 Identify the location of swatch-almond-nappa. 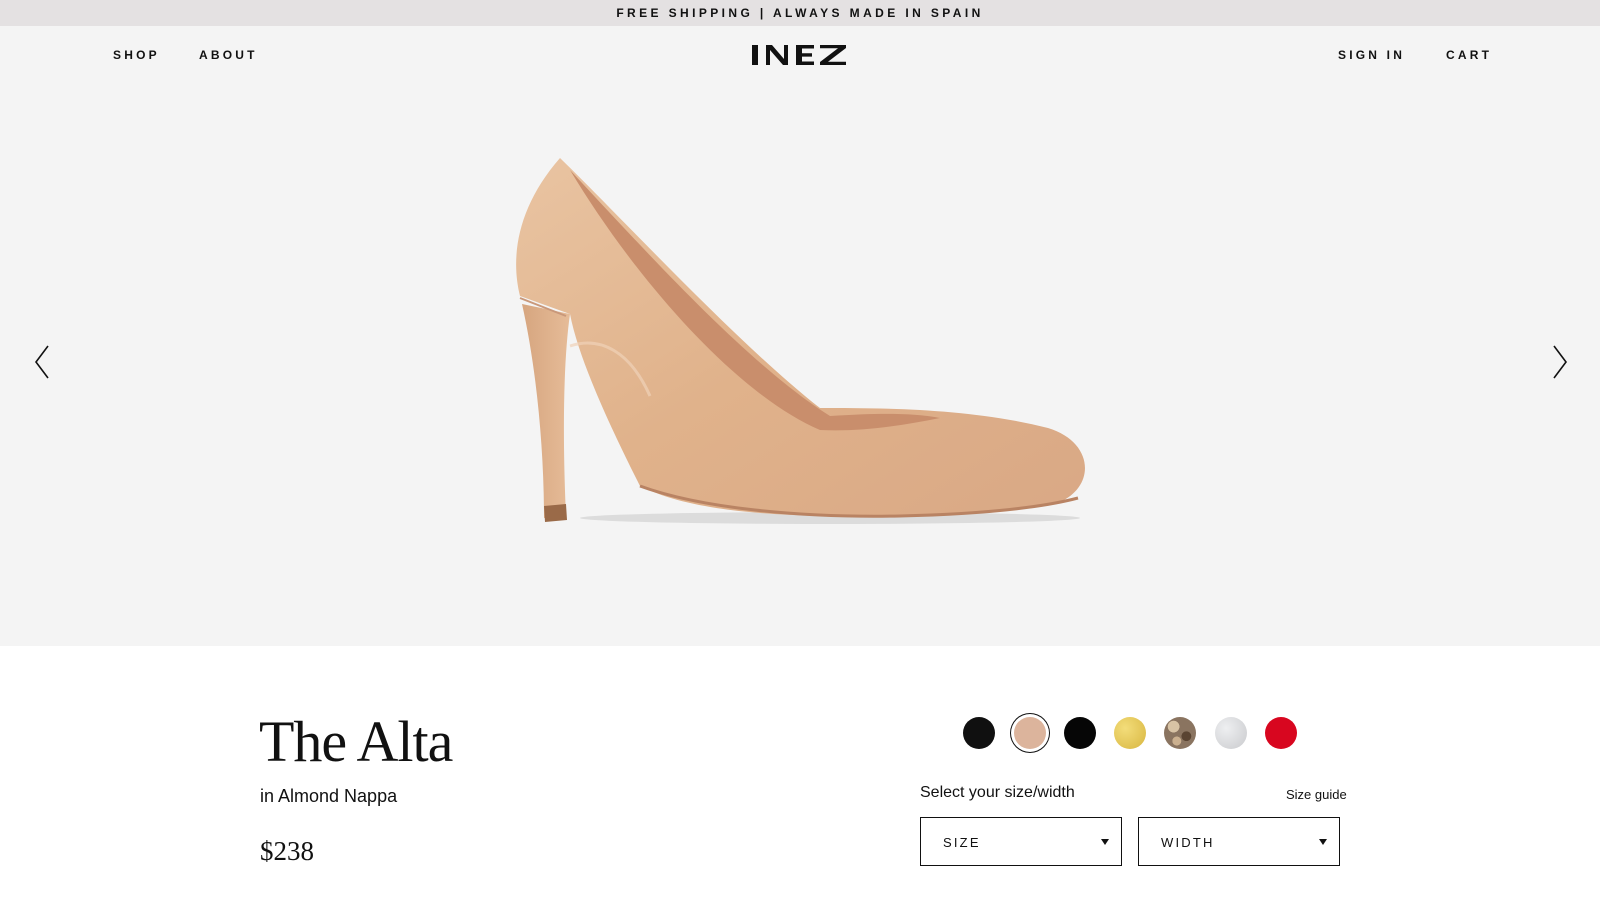
(1030, 733).